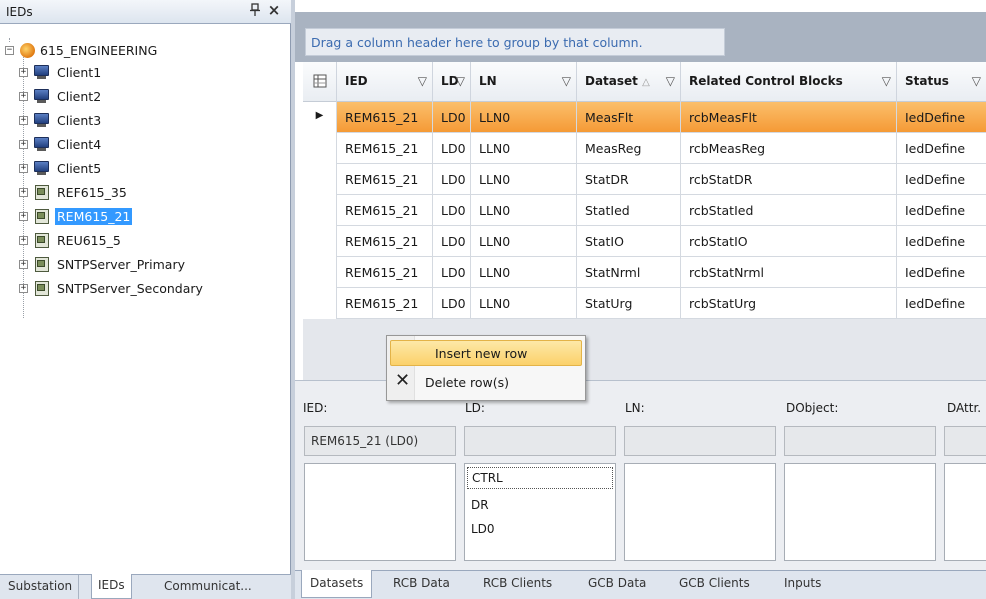 The image size is (986, 599). What do you see at coordinates (629, 210) in the screenshot?
I see `cell-dataset: StatIed` at bounding box center [629, 210].